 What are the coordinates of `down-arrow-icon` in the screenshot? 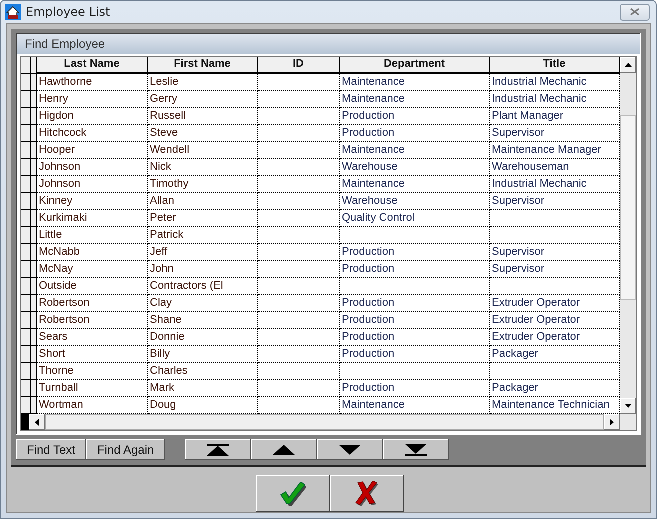 It's located at (628, 406).